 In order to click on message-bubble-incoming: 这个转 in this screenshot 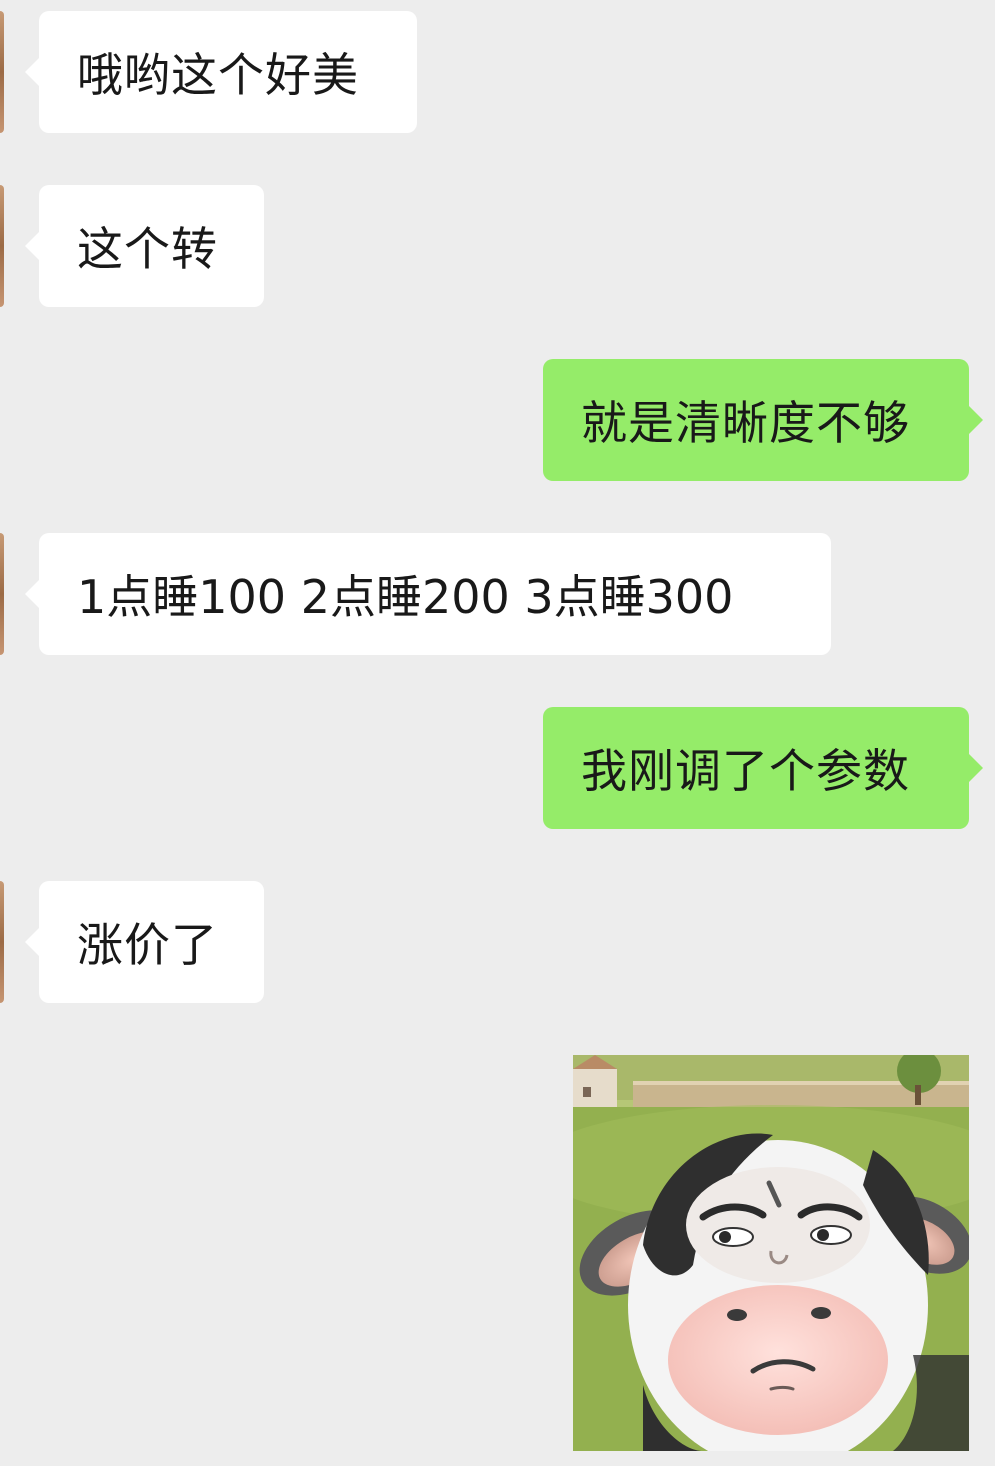, I will do `click(144, 246)`.